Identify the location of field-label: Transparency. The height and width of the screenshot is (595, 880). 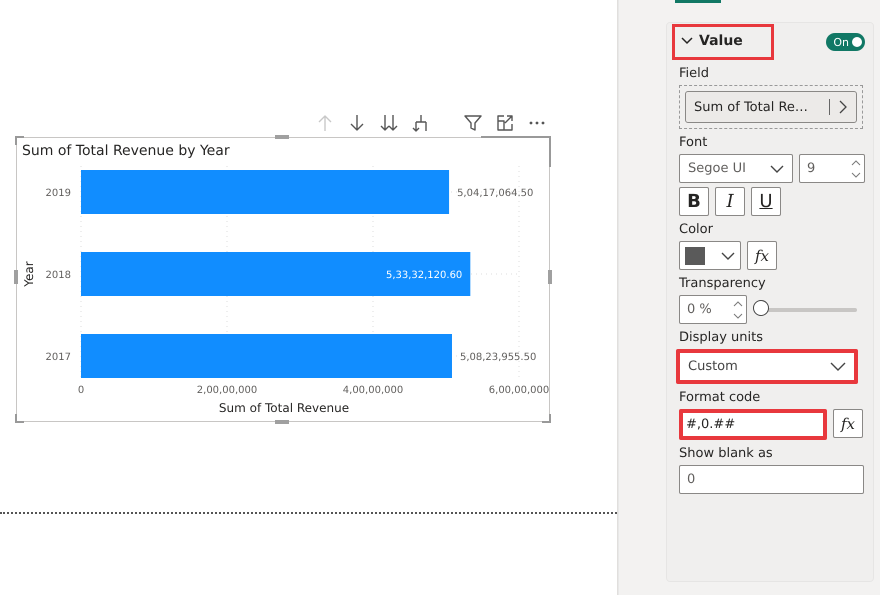
(723, 283).